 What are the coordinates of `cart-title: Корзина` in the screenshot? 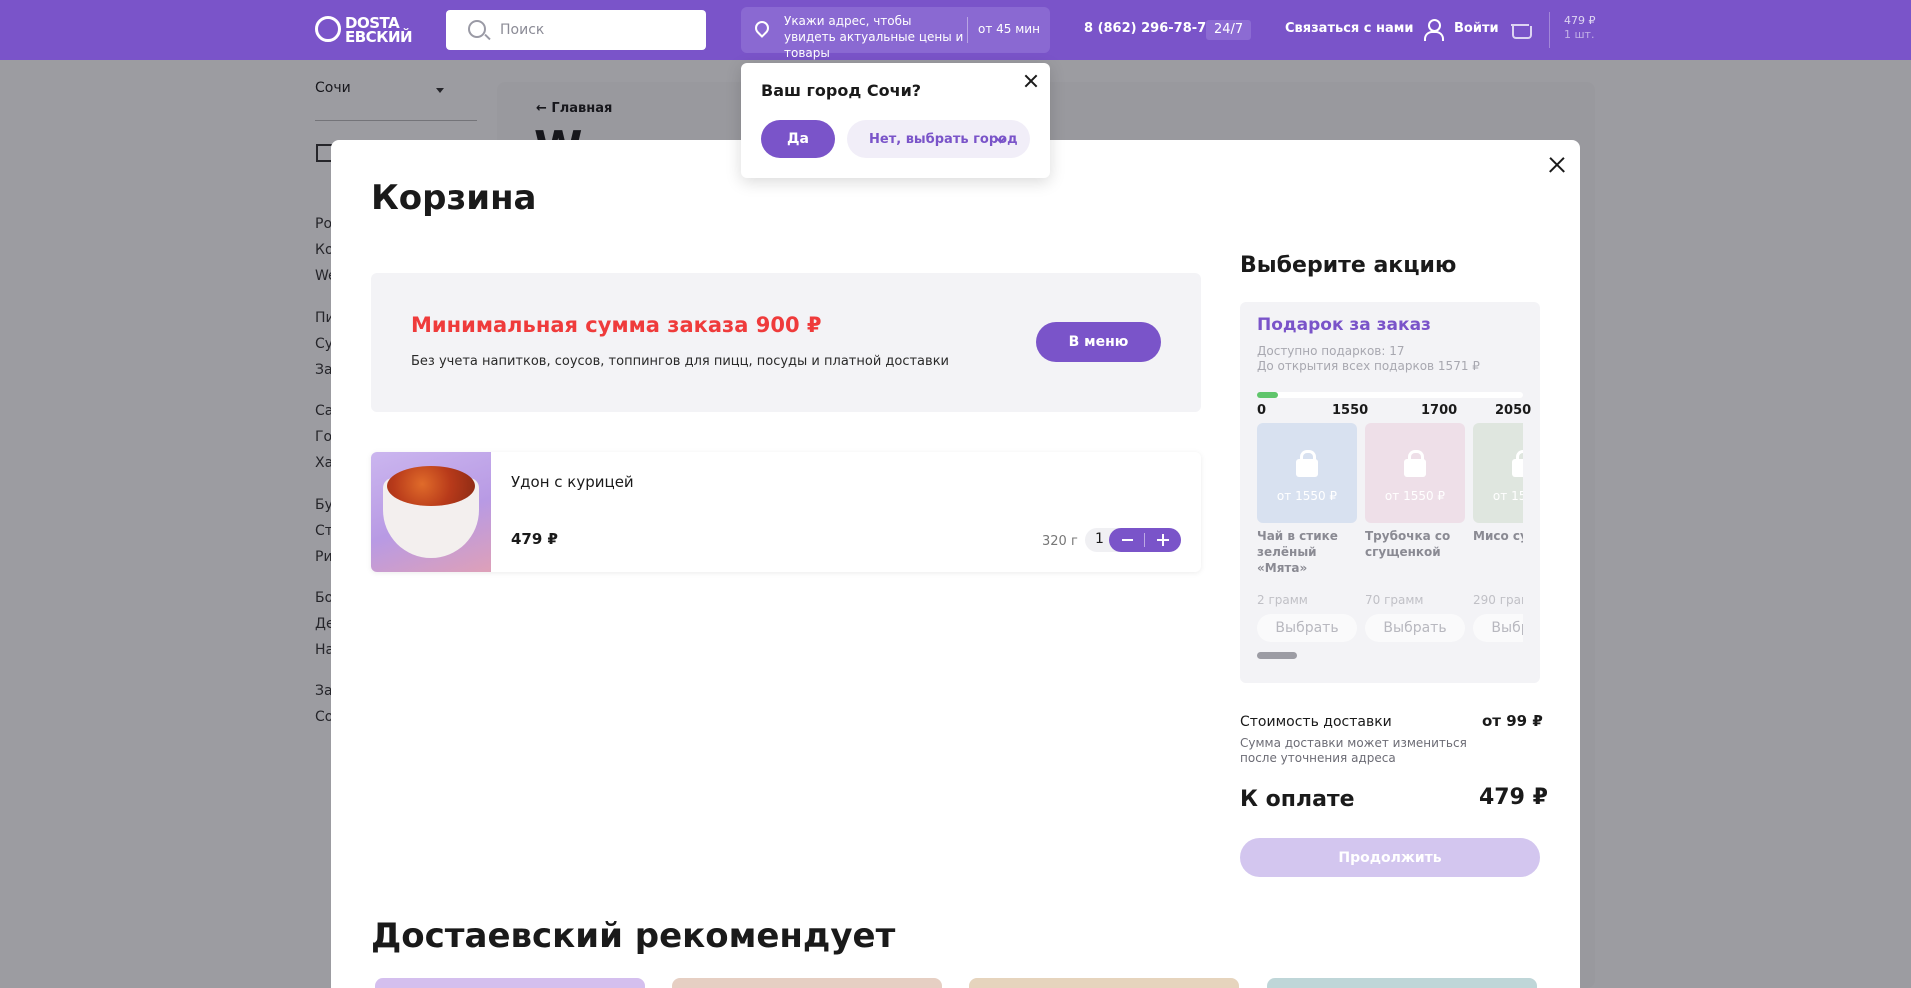 It's located at (454, 198).